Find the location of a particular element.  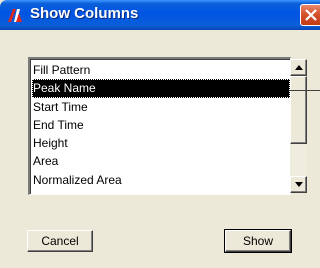

list-item-start-time: Start Time is located at coordinates (161, 107).